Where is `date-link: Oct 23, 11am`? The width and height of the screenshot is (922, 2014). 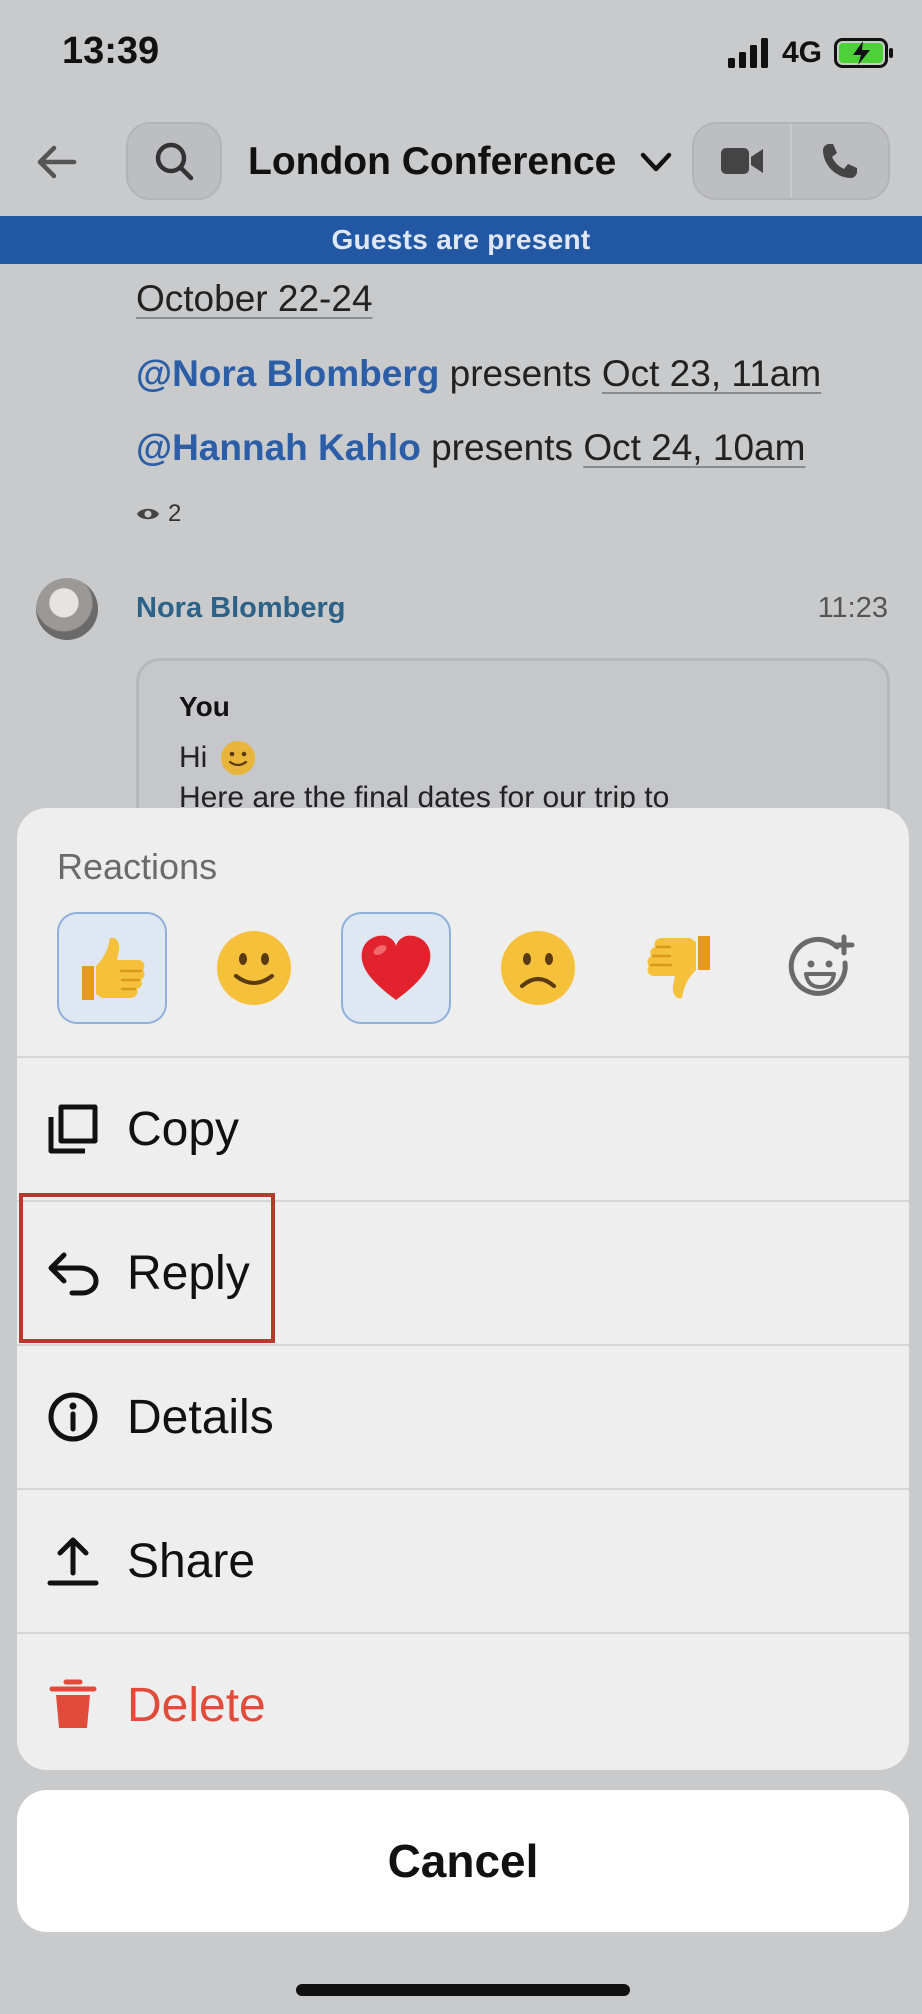
date-link: Oct 23, 11am is located at coordinates (711, 373).